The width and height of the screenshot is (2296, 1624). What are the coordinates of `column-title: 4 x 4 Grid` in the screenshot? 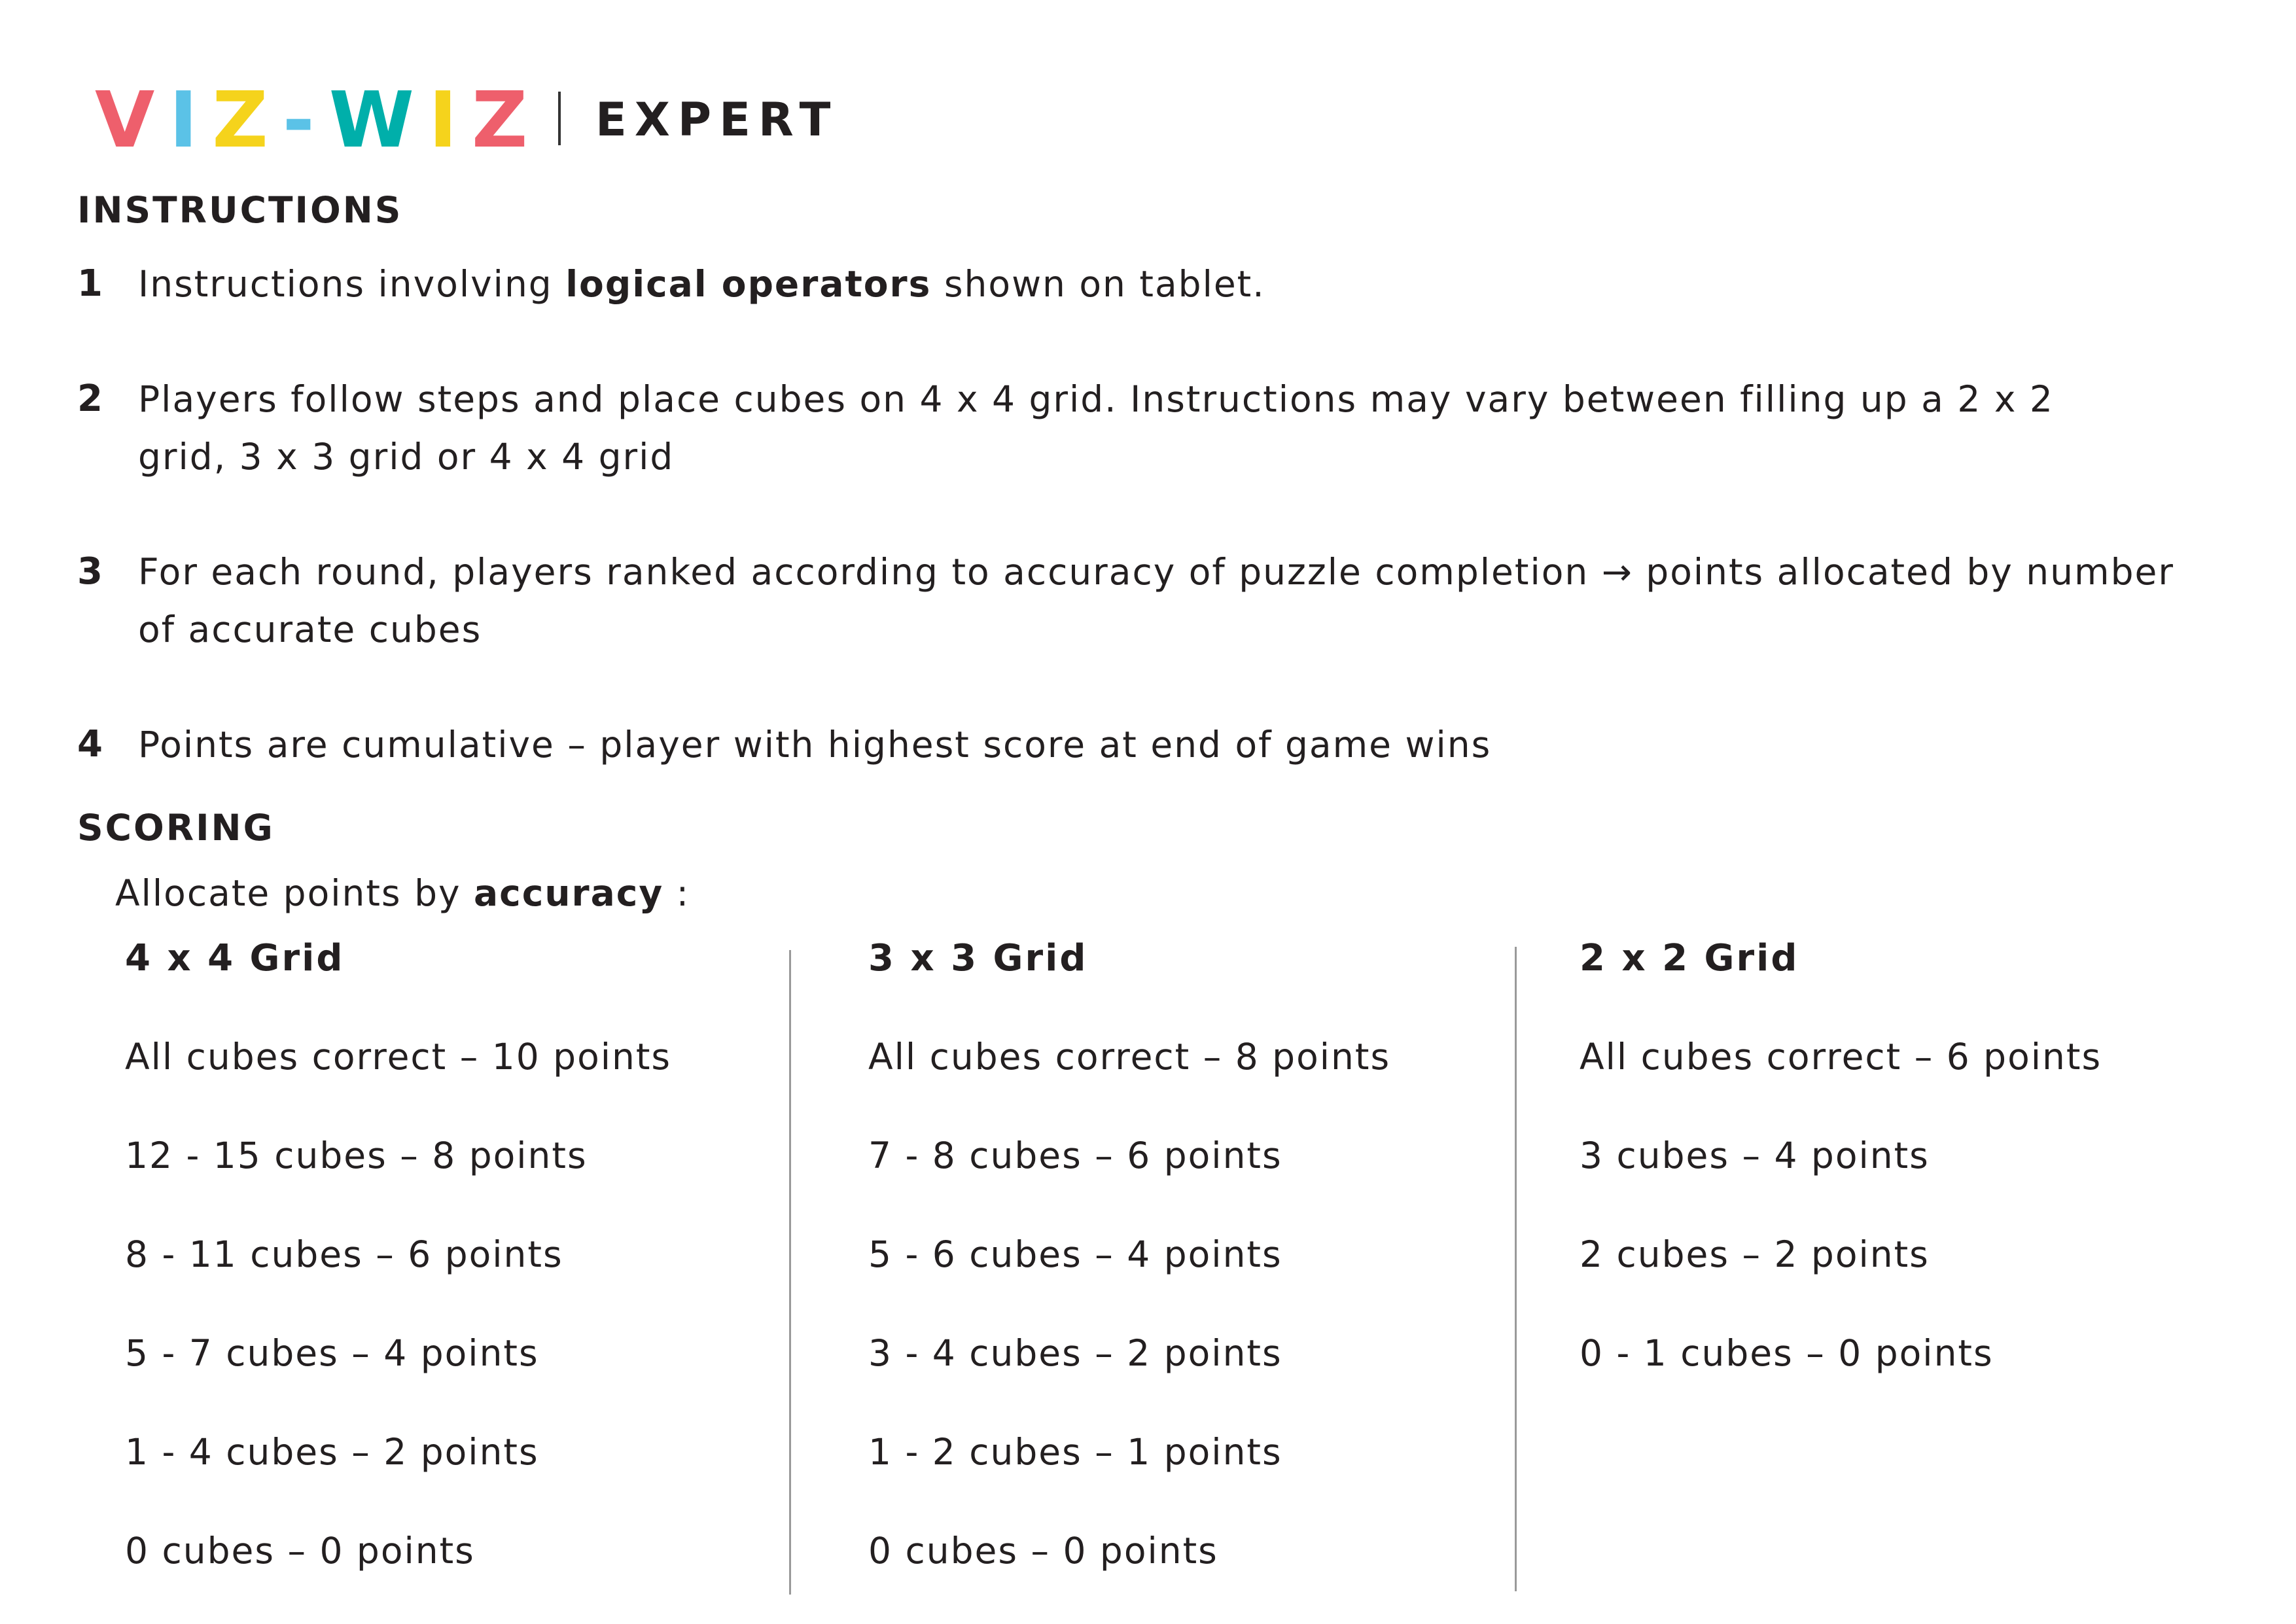 It's located at (235, 958).